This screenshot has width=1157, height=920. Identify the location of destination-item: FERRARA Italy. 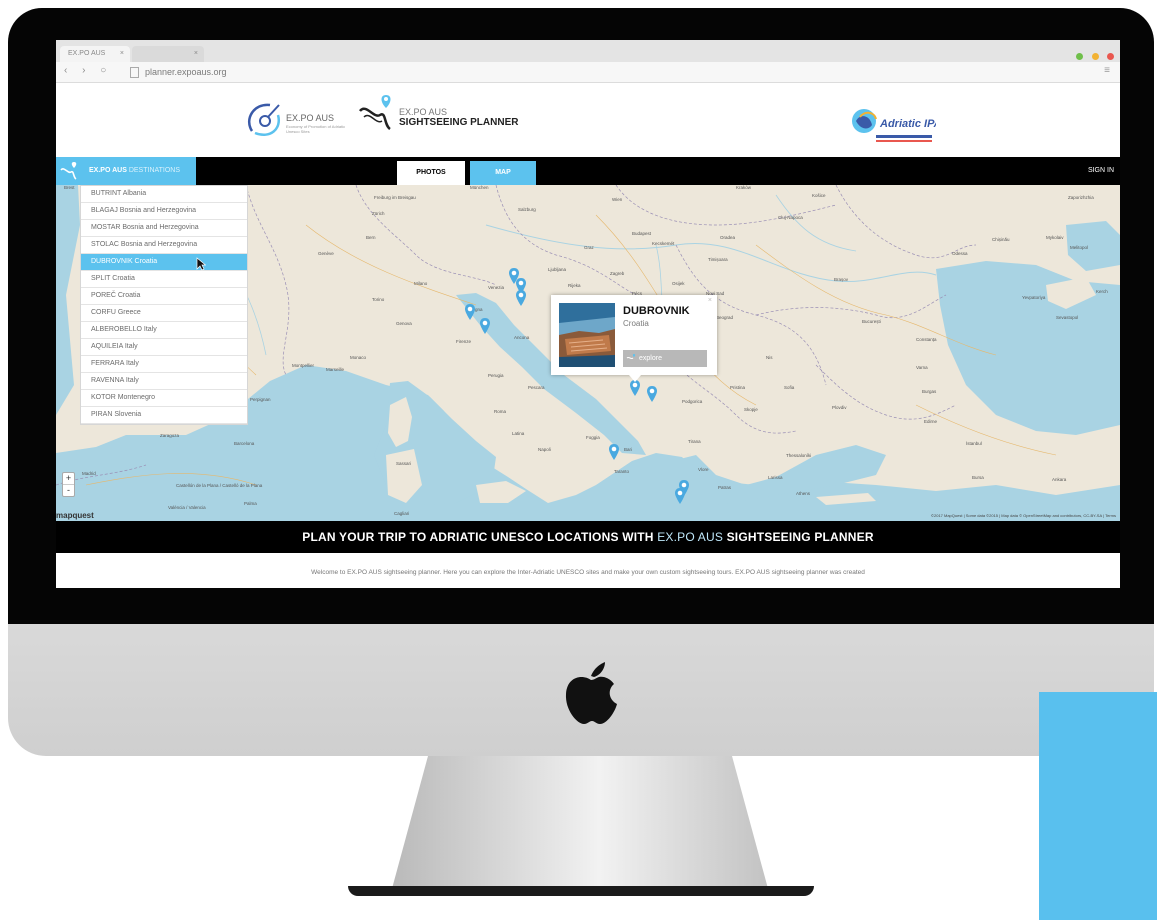
(164, 364).